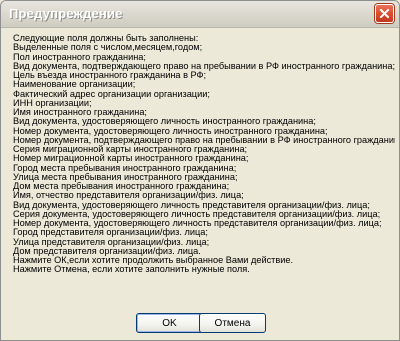  I want to click on title-bar: Предупреждение, so click(200, 14).